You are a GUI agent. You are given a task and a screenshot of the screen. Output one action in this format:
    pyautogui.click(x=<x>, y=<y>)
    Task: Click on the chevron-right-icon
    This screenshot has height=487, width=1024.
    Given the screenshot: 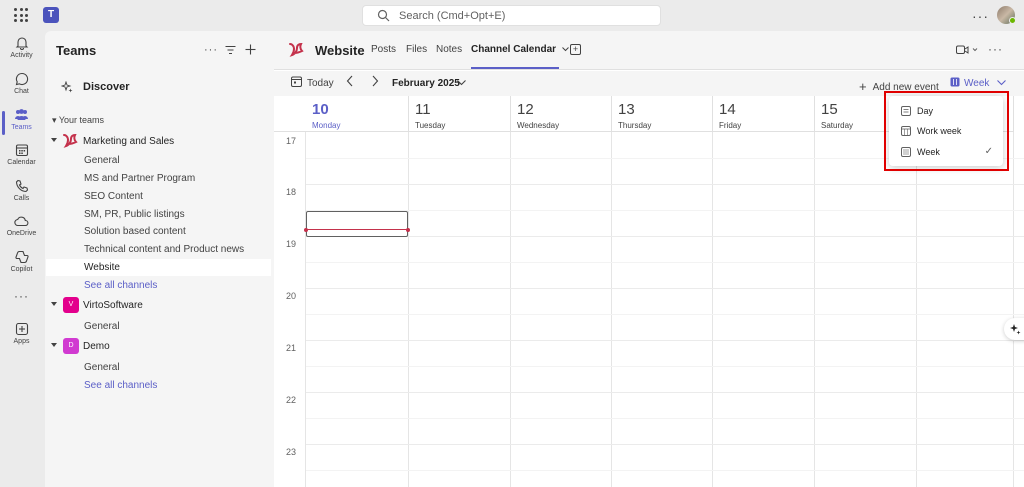 What is the action you would take?
    pyautogui.click(x=375, y=81)
    